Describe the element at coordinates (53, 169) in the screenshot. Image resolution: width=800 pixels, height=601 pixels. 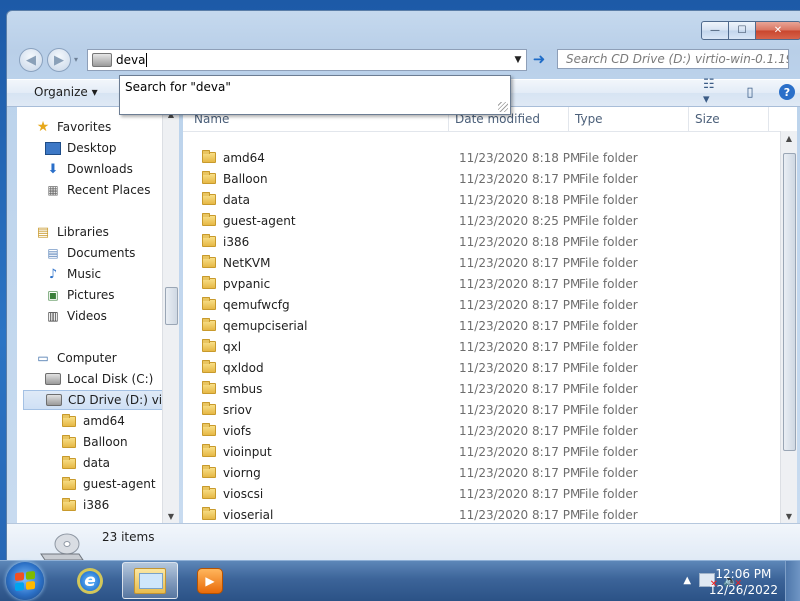
I see `downloads-icon: ⬇` at that location.